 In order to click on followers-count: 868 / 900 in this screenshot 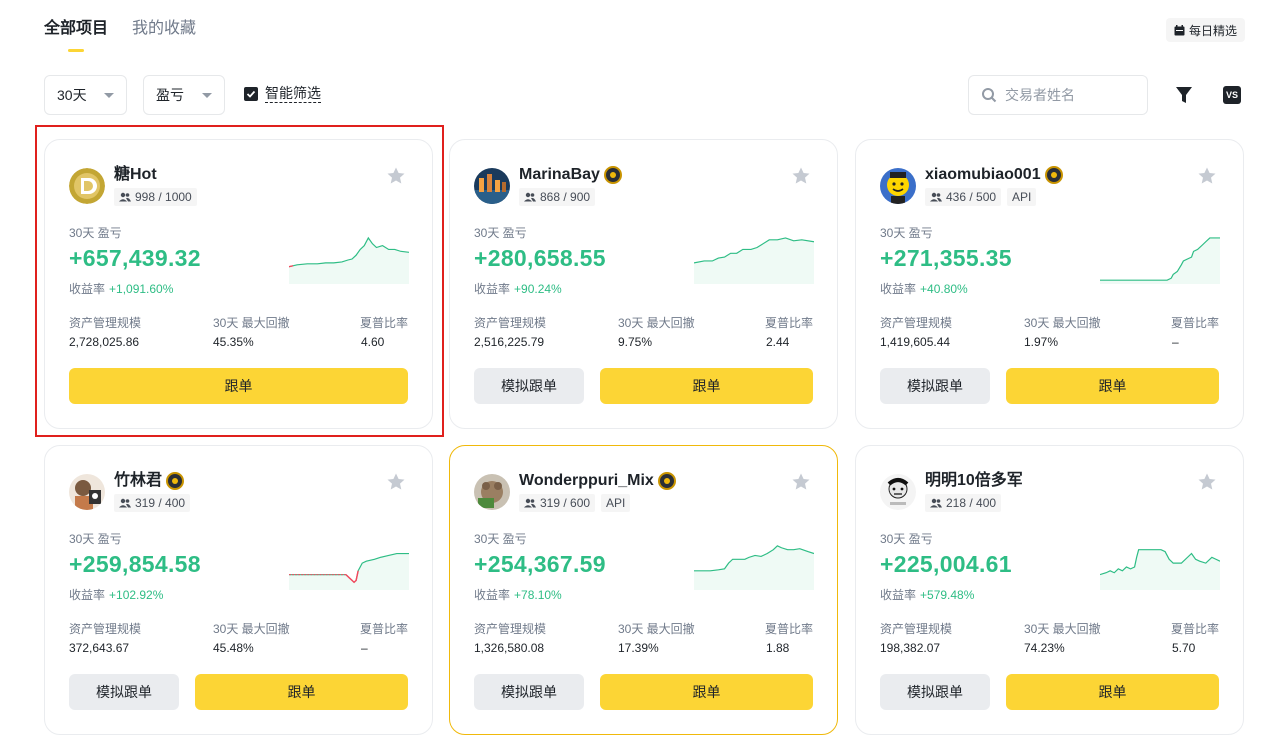, I will do `click(565, 197)`.